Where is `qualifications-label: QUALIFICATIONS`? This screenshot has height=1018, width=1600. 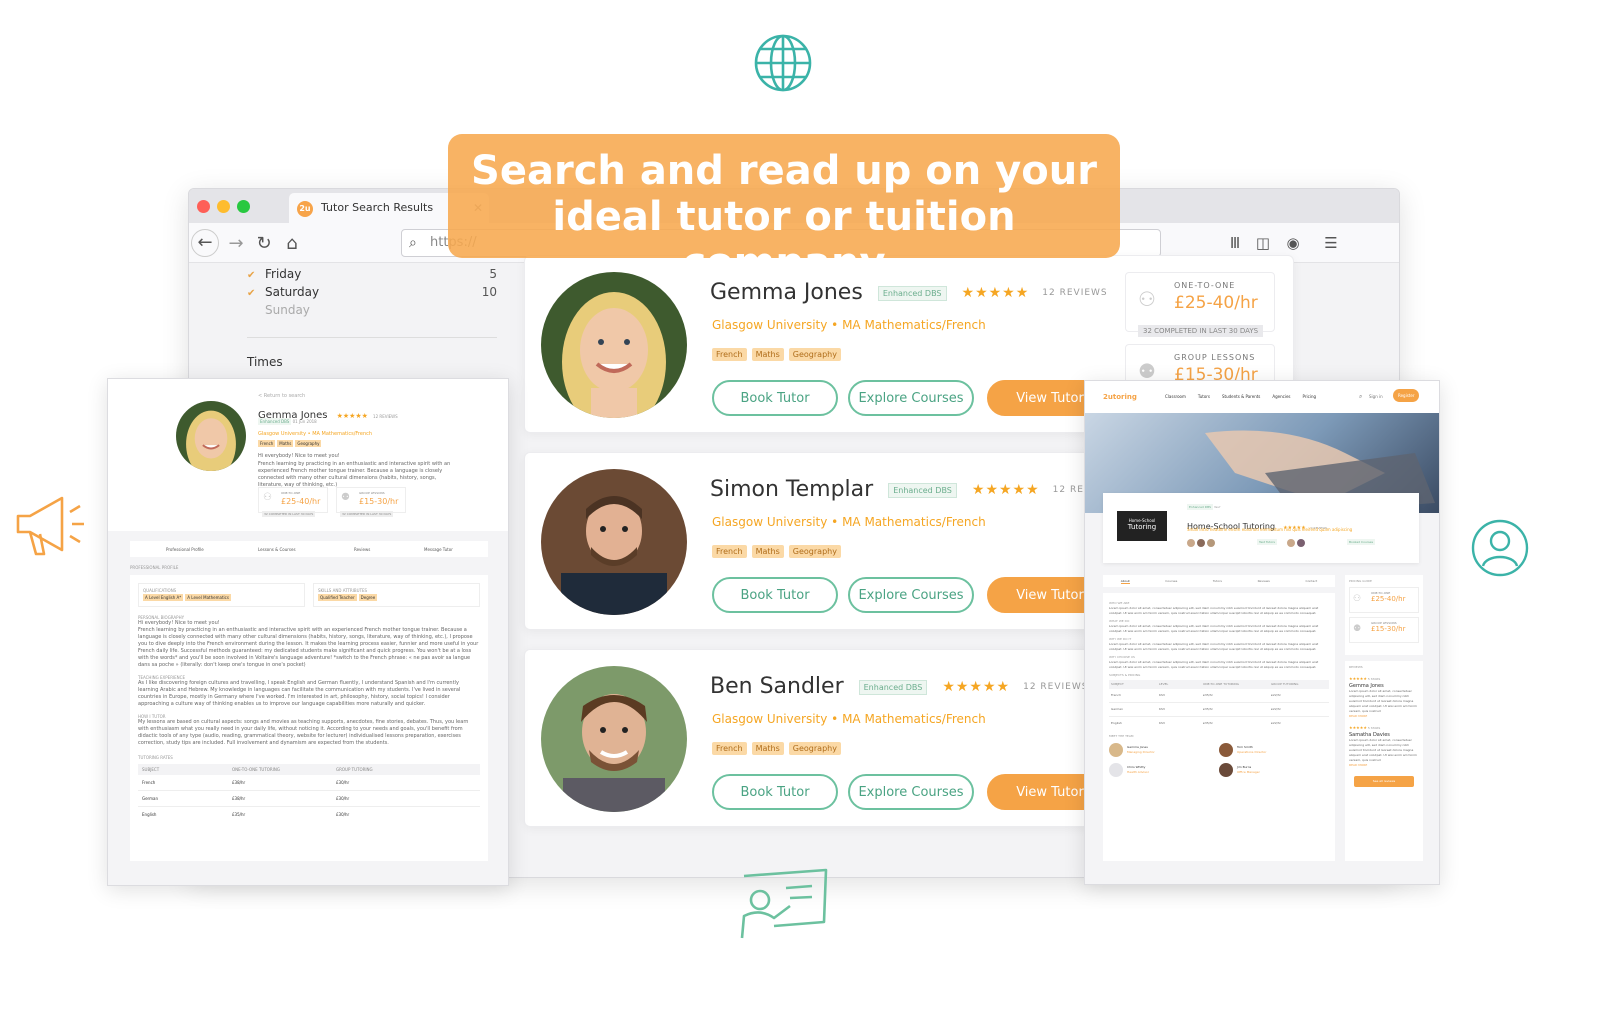
qualifications-label: QUALIFICATIONS is located at coordinates (160, 590).